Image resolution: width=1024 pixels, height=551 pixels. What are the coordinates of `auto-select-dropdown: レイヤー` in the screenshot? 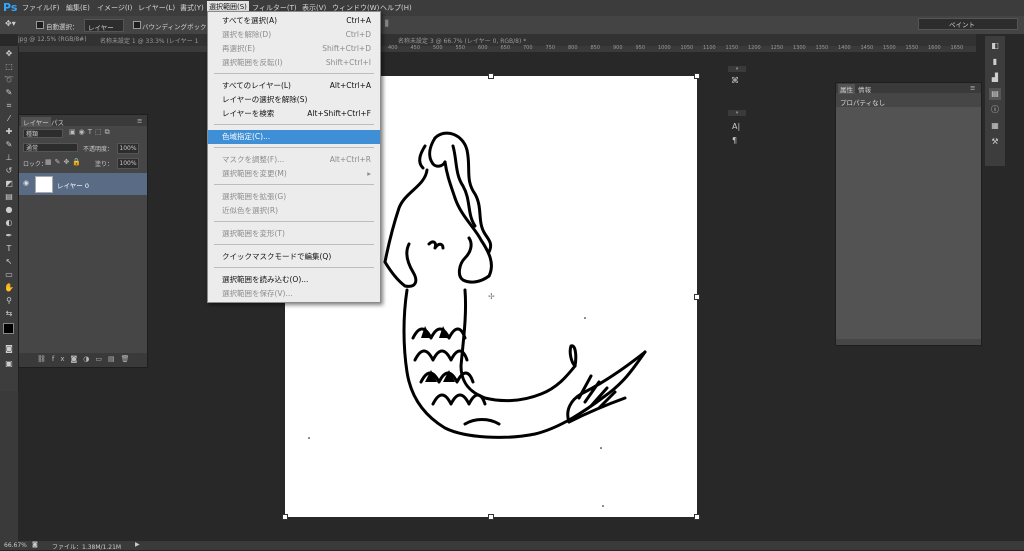 It's located at (104, 25).